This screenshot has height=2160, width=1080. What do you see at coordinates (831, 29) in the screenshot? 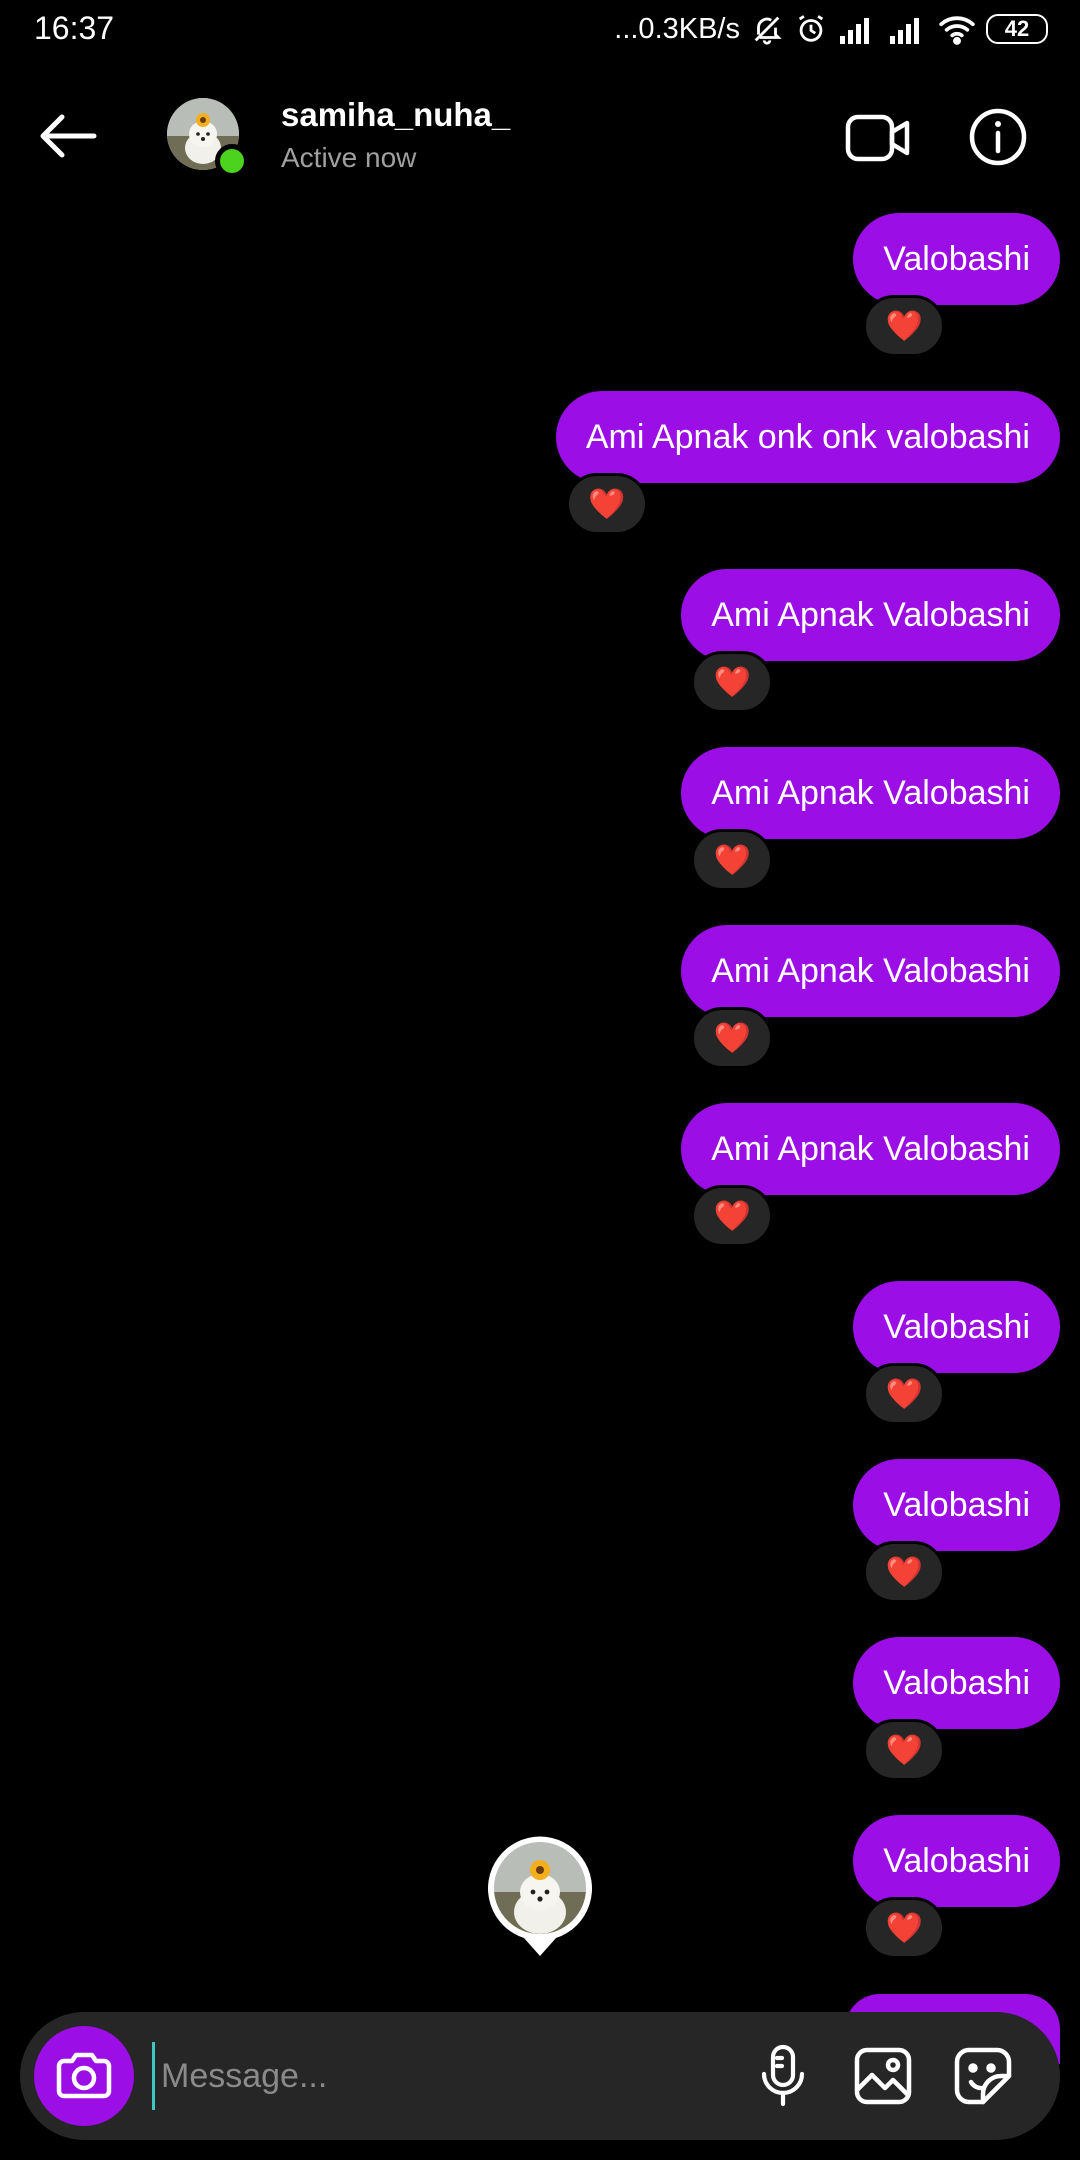
I see `status-icons: ...0.3KB/s 42` at bounding box center [831, 29].